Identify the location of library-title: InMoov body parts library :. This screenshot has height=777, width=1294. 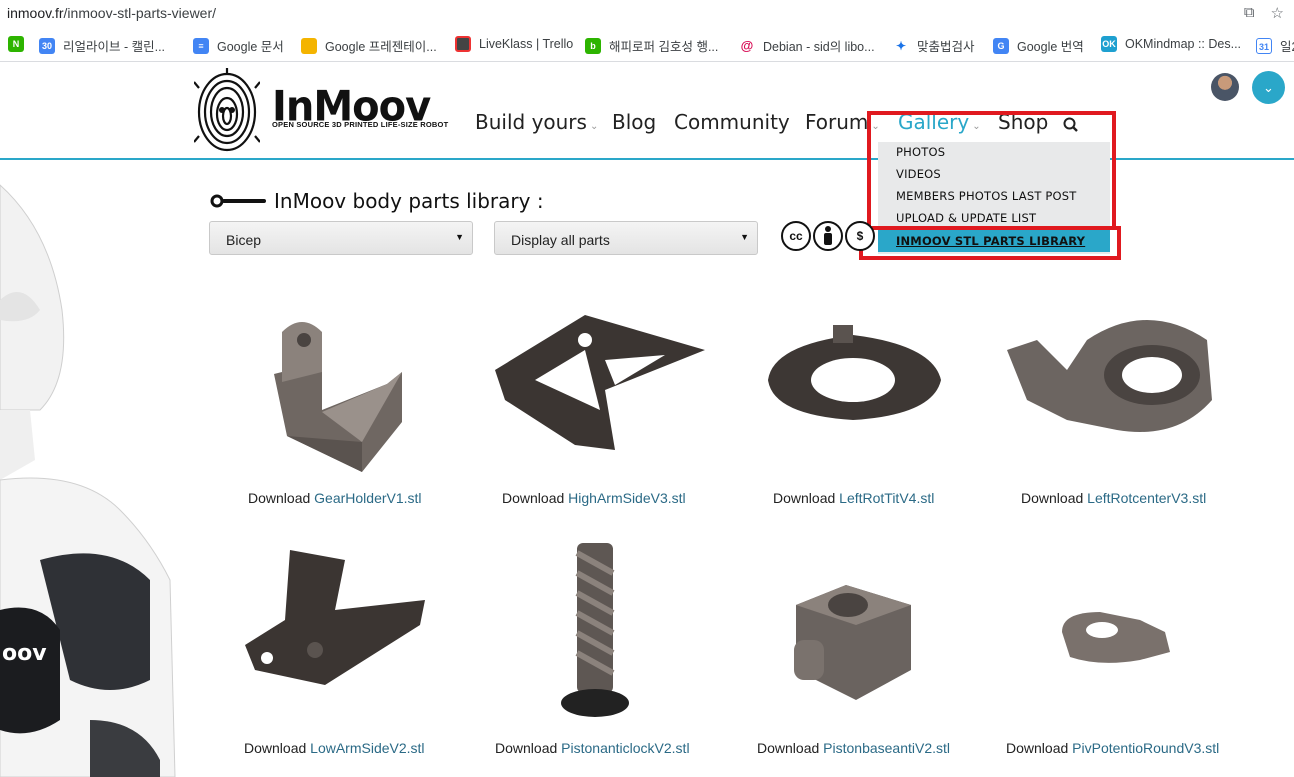
(377, 201).